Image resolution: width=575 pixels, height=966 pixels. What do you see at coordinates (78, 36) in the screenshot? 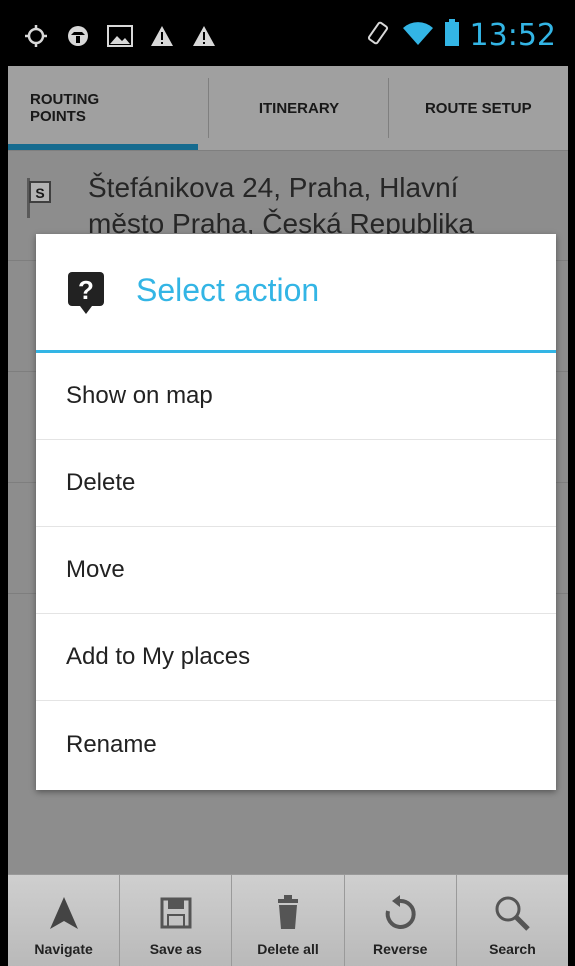
I see `navigation-icon` at bounding box center [78, 36].